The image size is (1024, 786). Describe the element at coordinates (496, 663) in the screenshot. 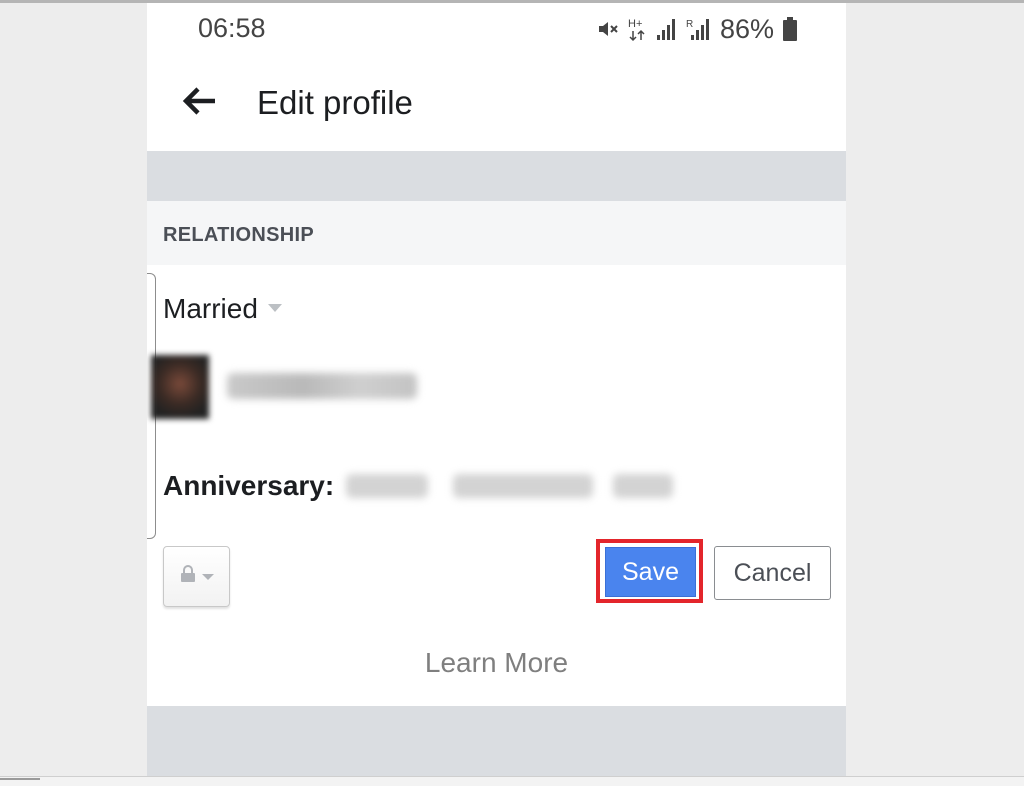

I see `learn-more-link: Learn More` at that location.